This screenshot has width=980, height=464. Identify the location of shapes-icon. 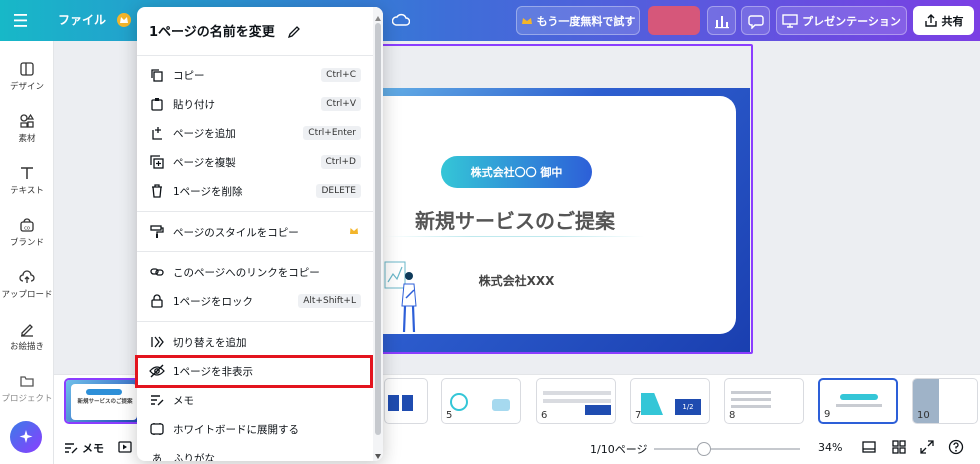
(27, 120).